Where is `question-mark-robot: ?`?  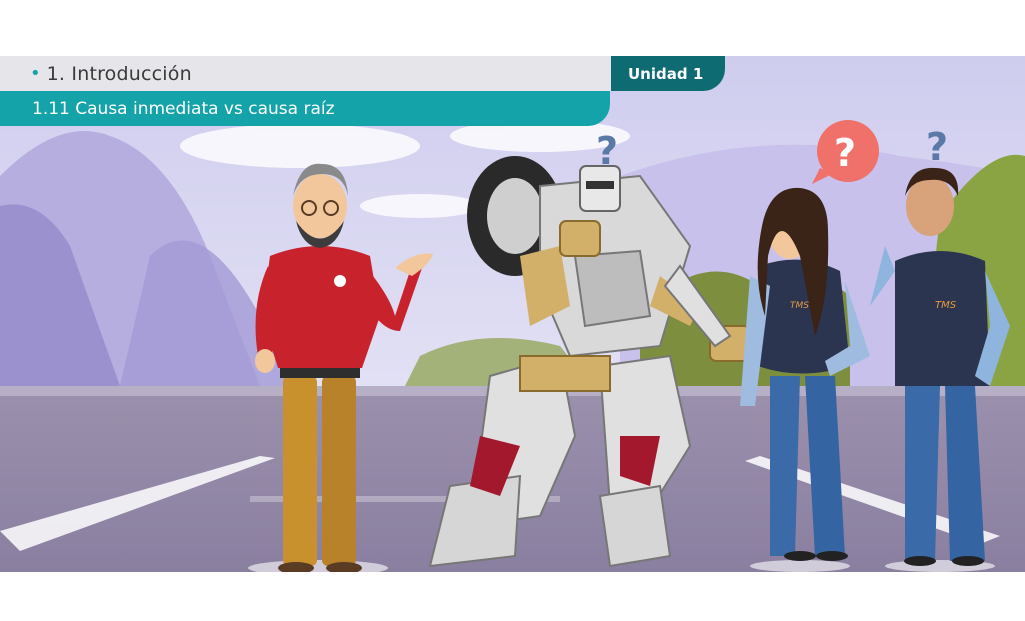
question-mark-robot: ? is located at coordinates (607, 151).